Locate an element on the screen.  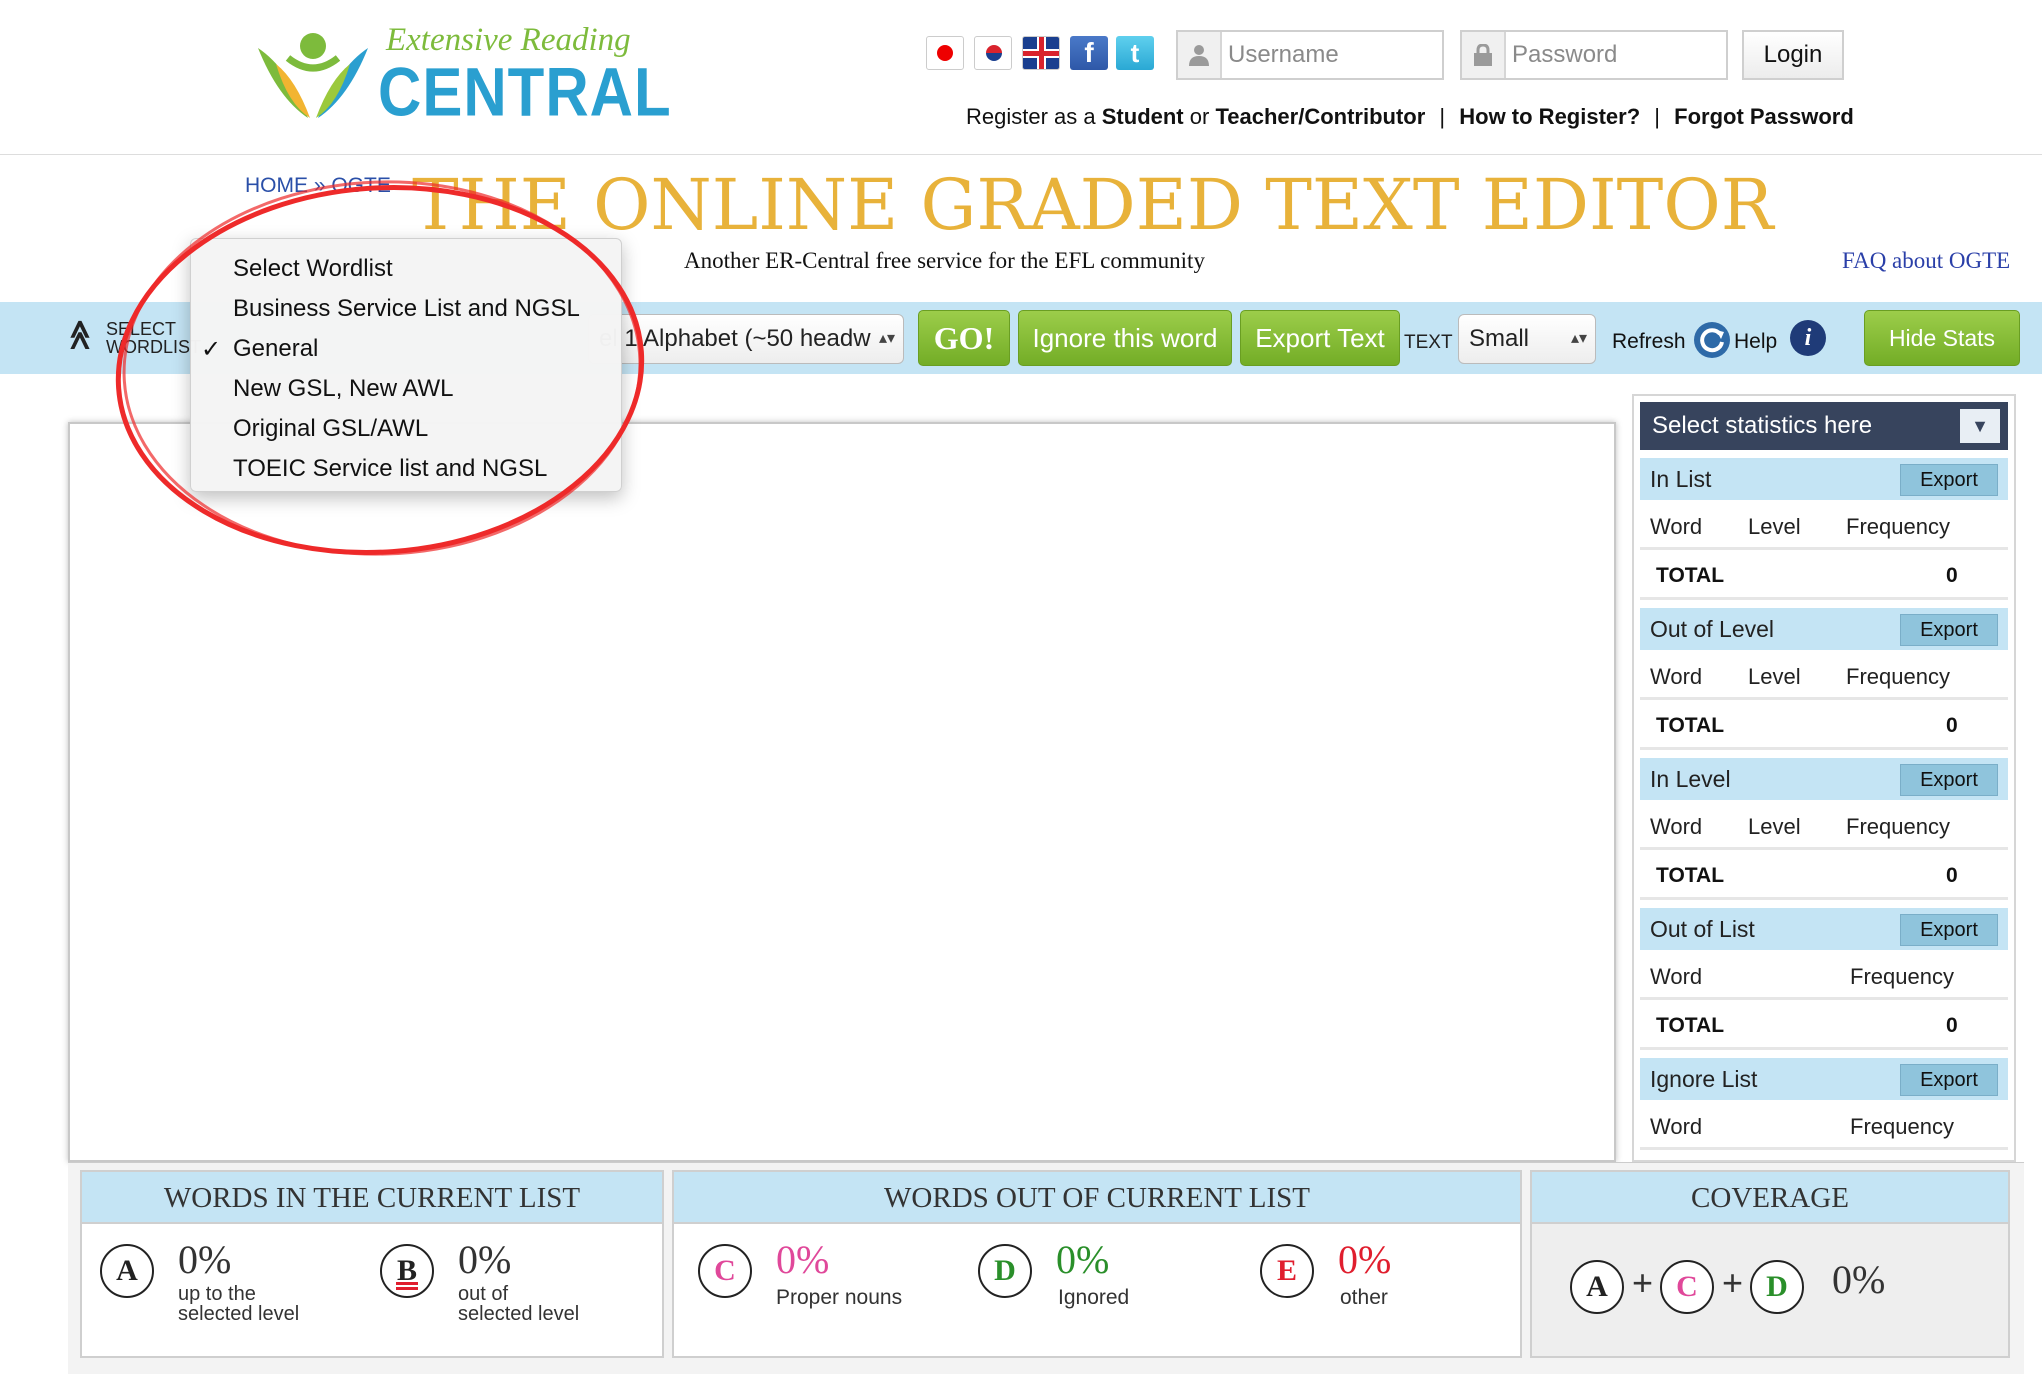
register-student-link: Student is located at coordinates (1143, 116).